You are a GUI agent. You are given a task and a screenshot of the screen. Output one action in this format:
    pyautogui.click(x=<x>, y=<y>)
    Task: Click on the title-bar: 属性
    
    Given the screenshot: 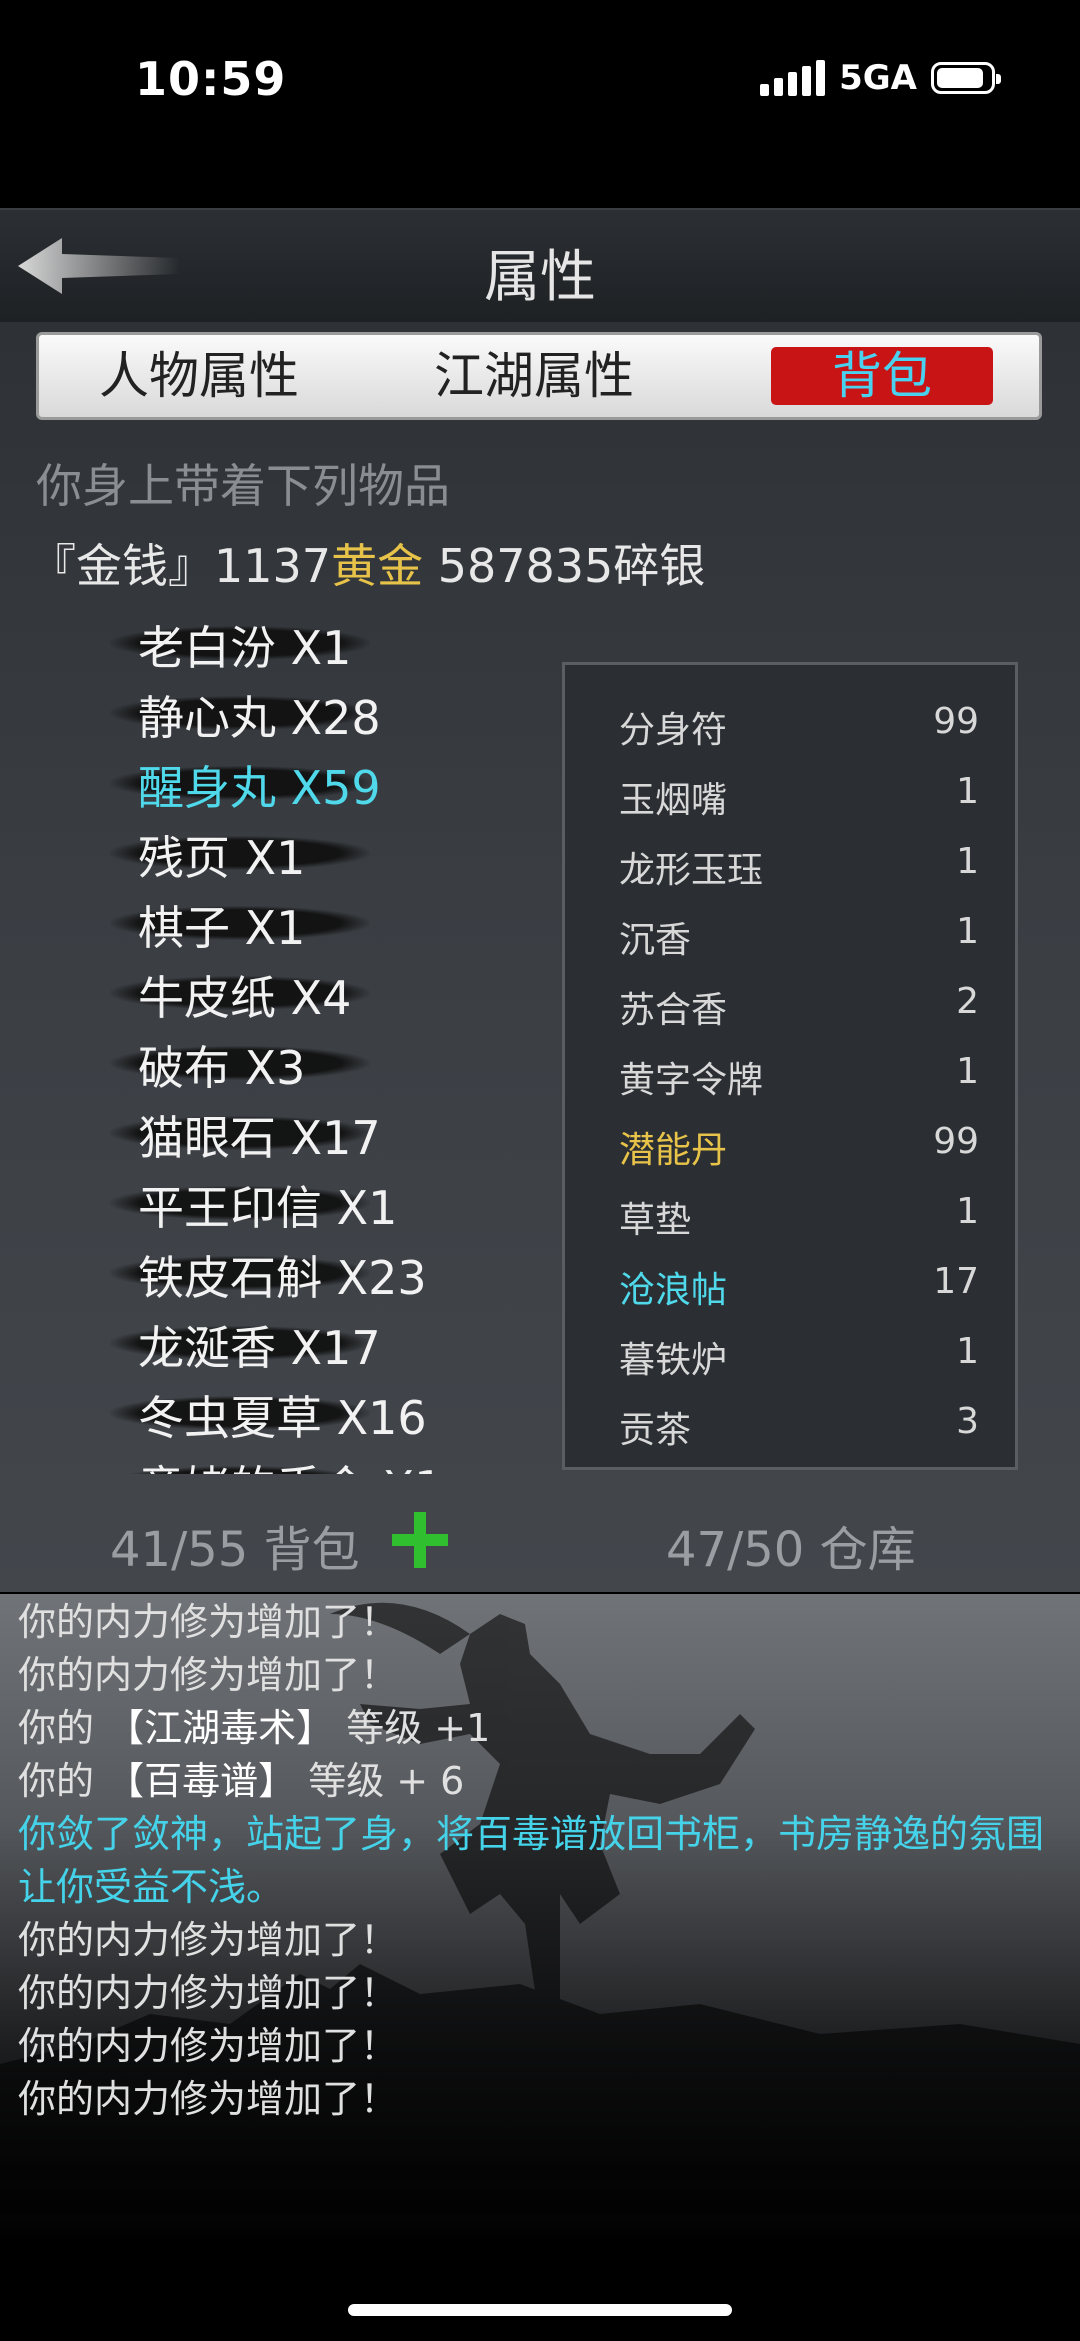 What is the action you would take?
    pyautogui.click(x=540, y=266)
    